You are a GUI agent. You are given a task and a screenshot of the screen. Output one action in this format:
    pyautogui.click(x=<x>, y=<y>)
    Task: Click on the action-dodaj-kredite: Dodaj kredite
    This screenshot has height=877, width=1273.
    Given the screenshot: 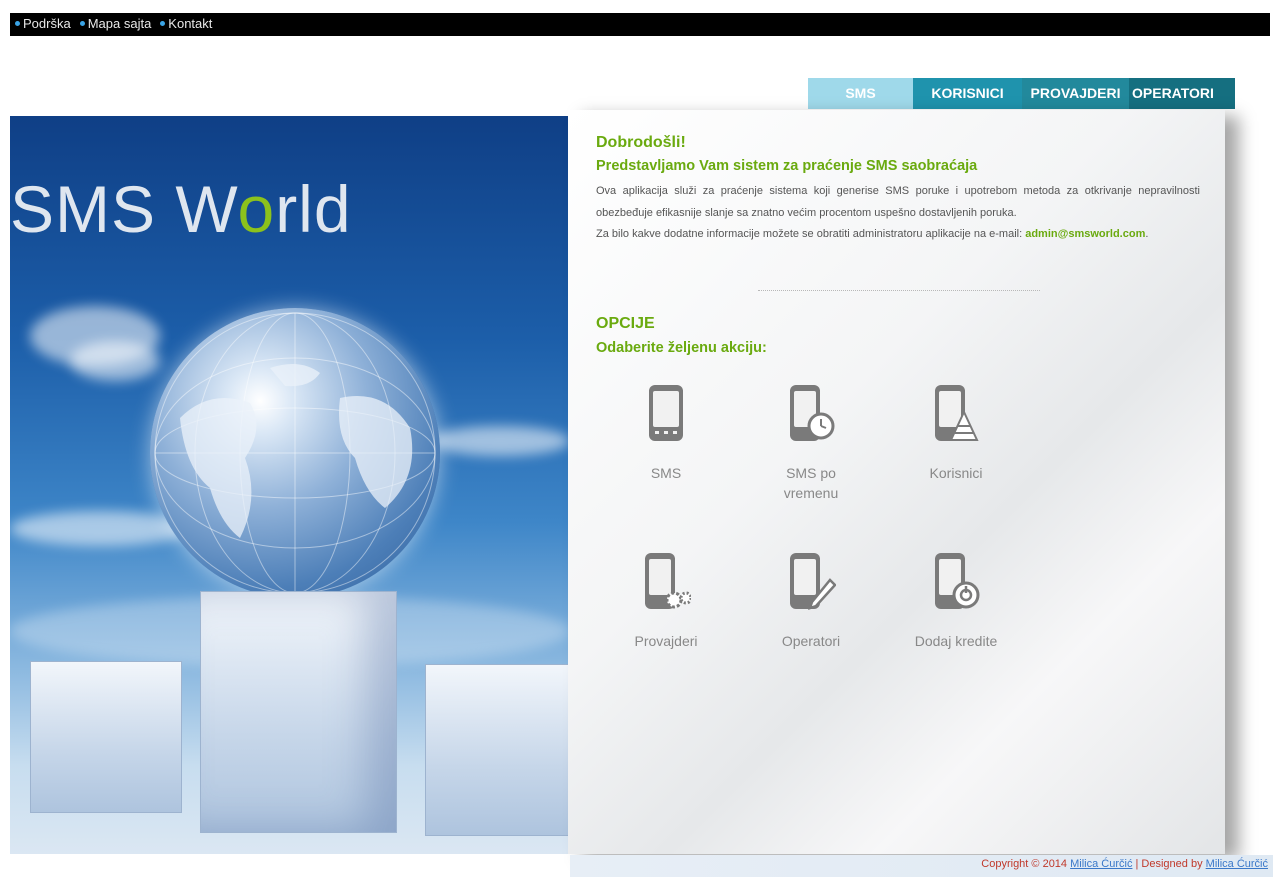 What is the action you would take?
    pyautogui.click(x=956, y=600)
    